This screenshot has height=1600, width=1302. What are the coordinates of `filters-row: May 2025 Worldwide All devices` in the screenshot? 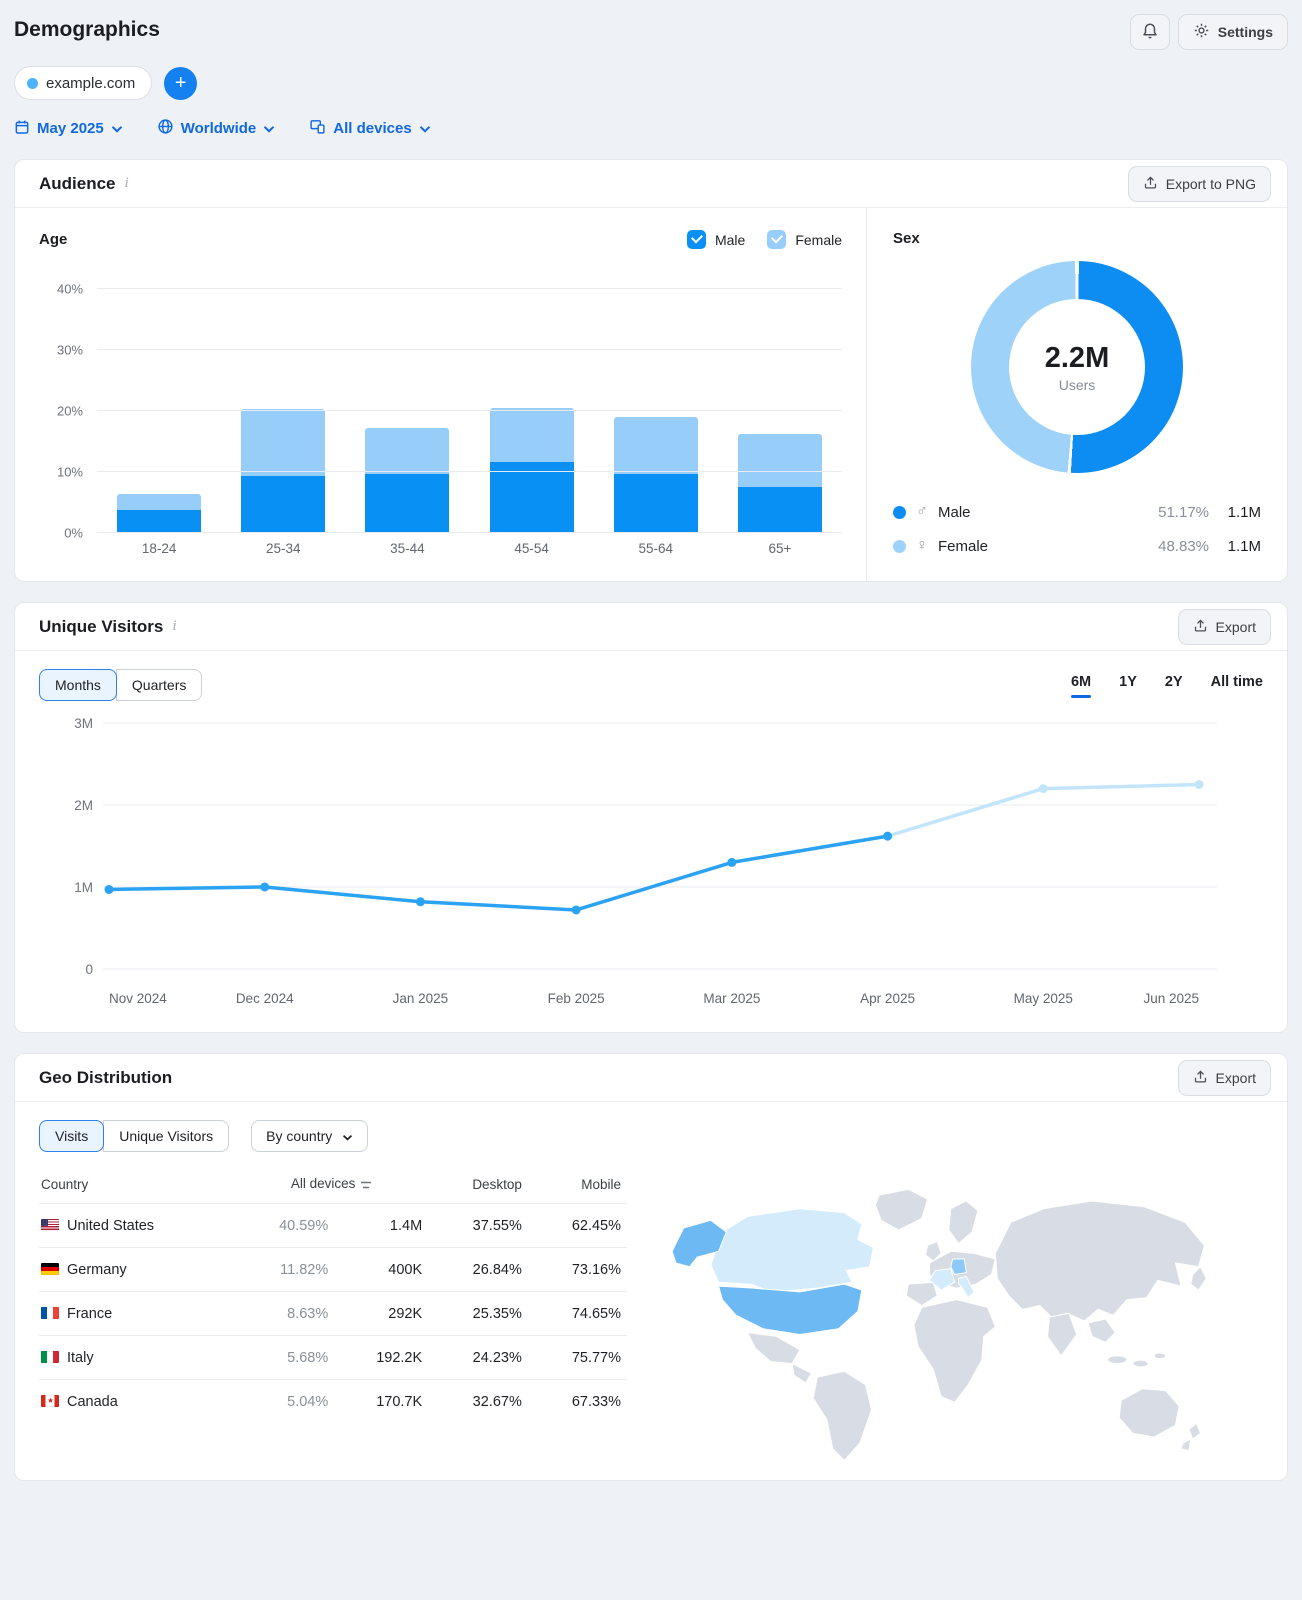 It's located at (651, 128).